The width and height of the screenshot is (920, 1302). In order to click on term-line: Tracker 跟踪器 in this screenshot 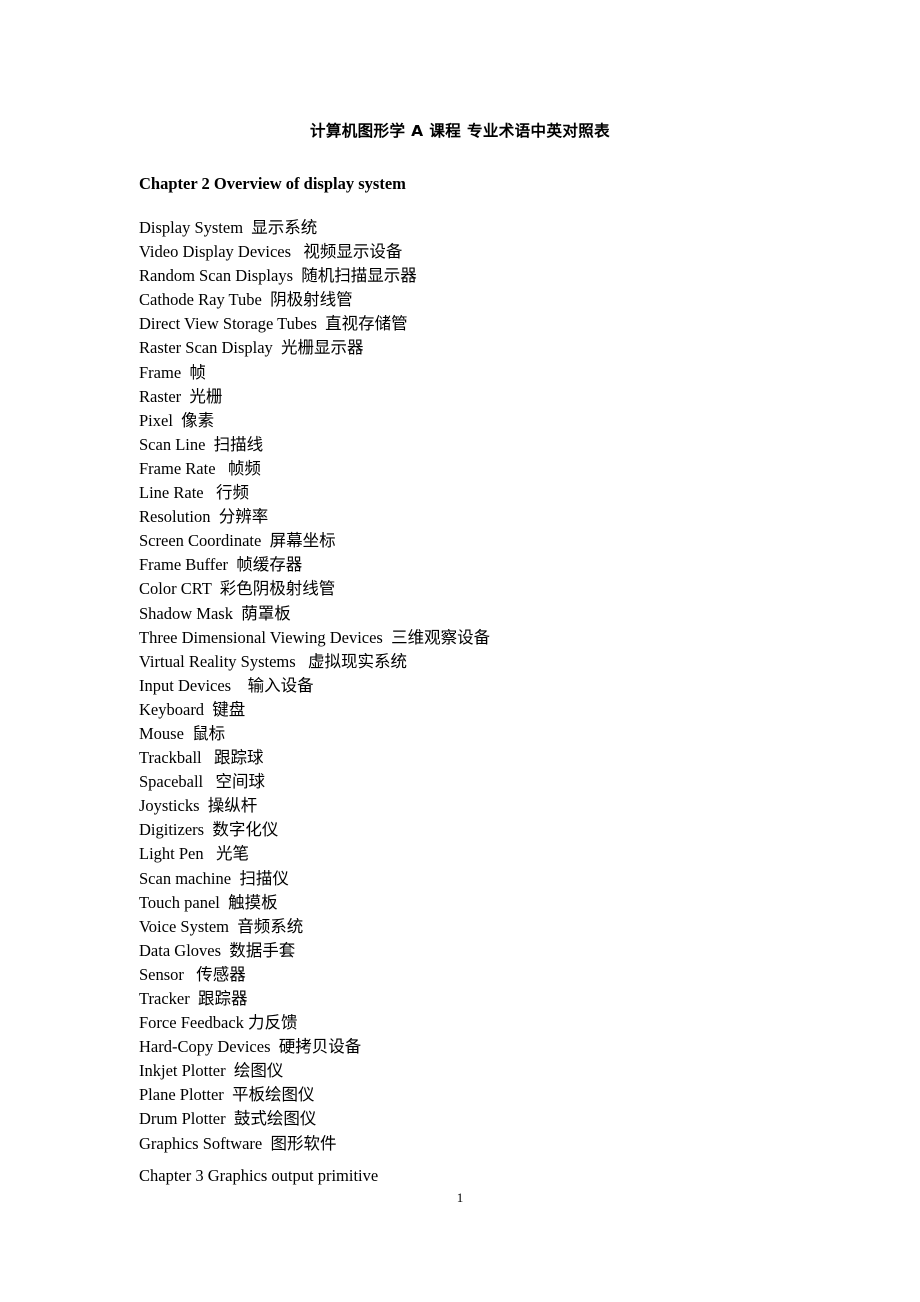, I will do `click(193, 998)`.